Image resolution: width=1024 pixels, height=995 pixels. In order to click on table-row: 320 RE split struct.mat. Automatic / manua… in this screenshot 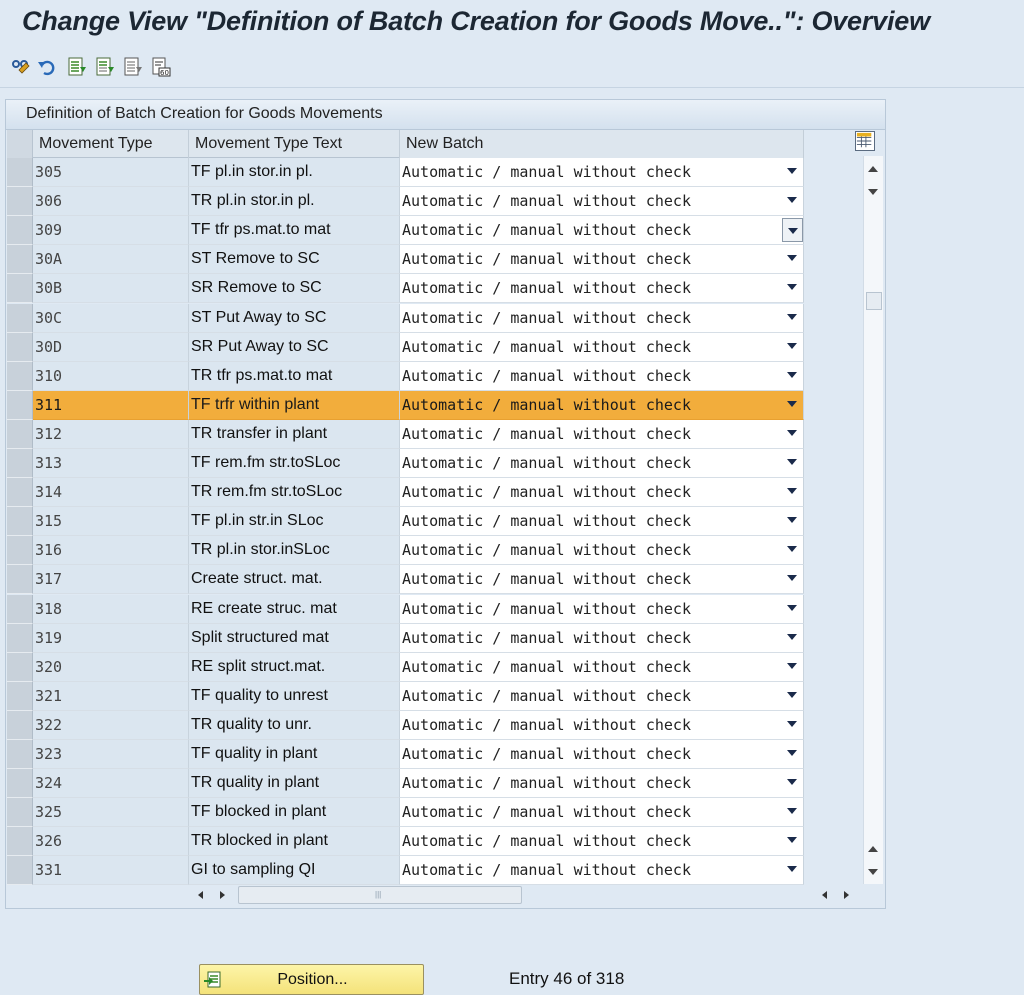, I will do `click(405, 667)`.